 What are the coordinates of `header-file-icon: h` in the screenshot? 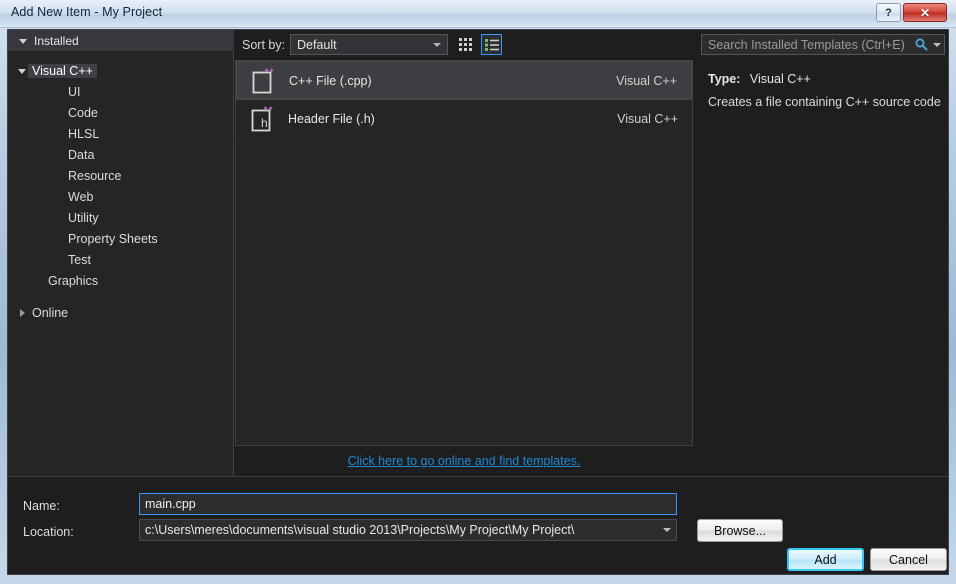 It's located at (263, 119).